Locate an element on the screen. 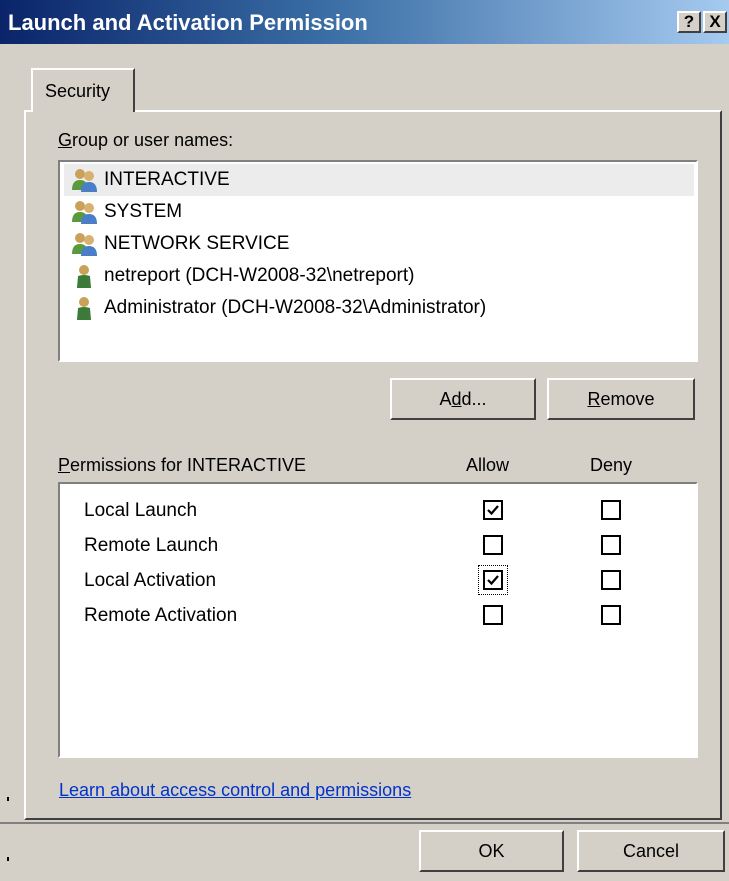  help-icon: ? is located at coordinates (689, 21).